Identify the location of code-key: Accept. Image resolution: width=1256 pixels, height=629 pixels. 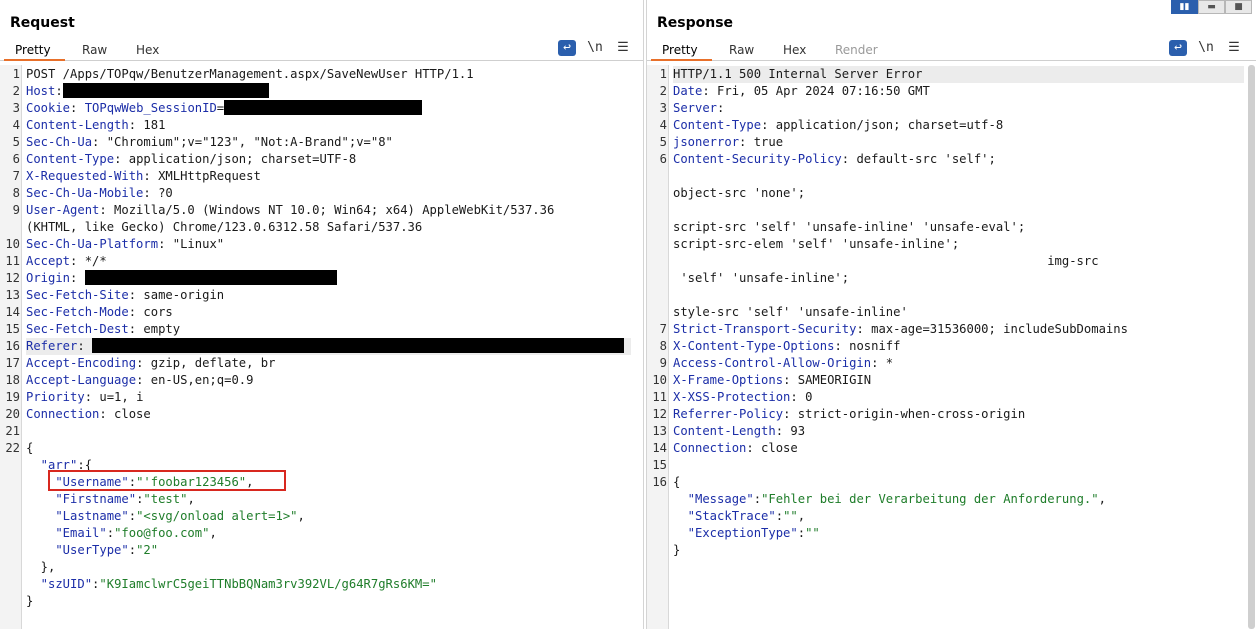
(48, 261).